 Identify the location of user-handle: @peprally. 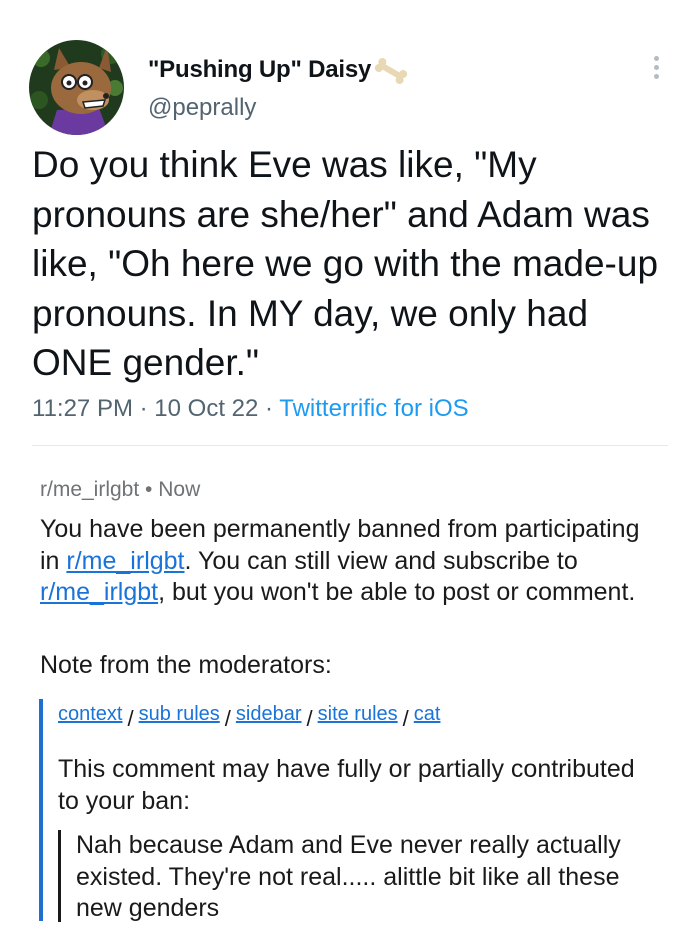
(202, 108).